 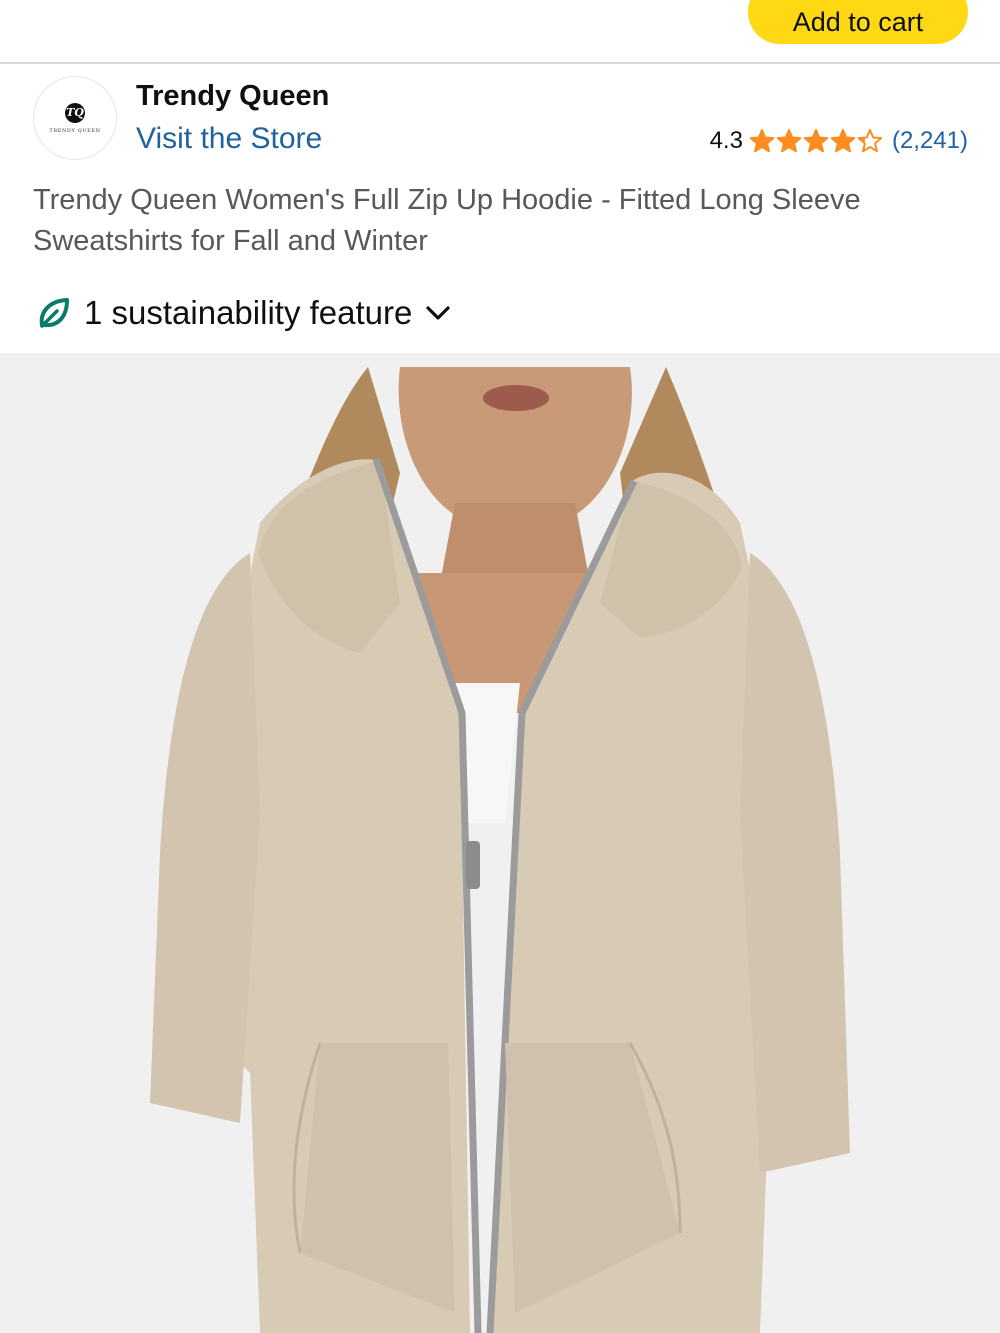 I want to click on brand-logo-mark: TQ, so click(x=75, y=112).